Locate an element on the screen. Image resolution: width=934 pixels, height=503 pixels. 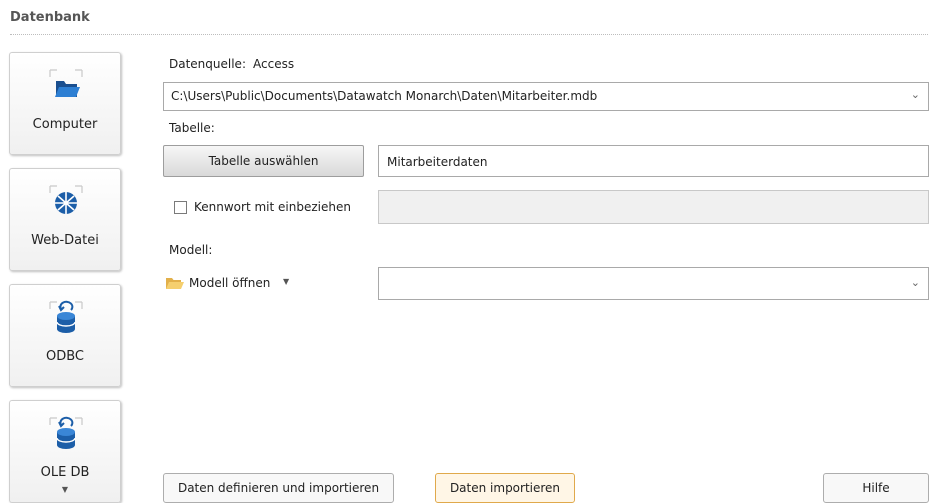
source-ole-db-button: OLE DB ▼ is located at coordinates (65, 451).